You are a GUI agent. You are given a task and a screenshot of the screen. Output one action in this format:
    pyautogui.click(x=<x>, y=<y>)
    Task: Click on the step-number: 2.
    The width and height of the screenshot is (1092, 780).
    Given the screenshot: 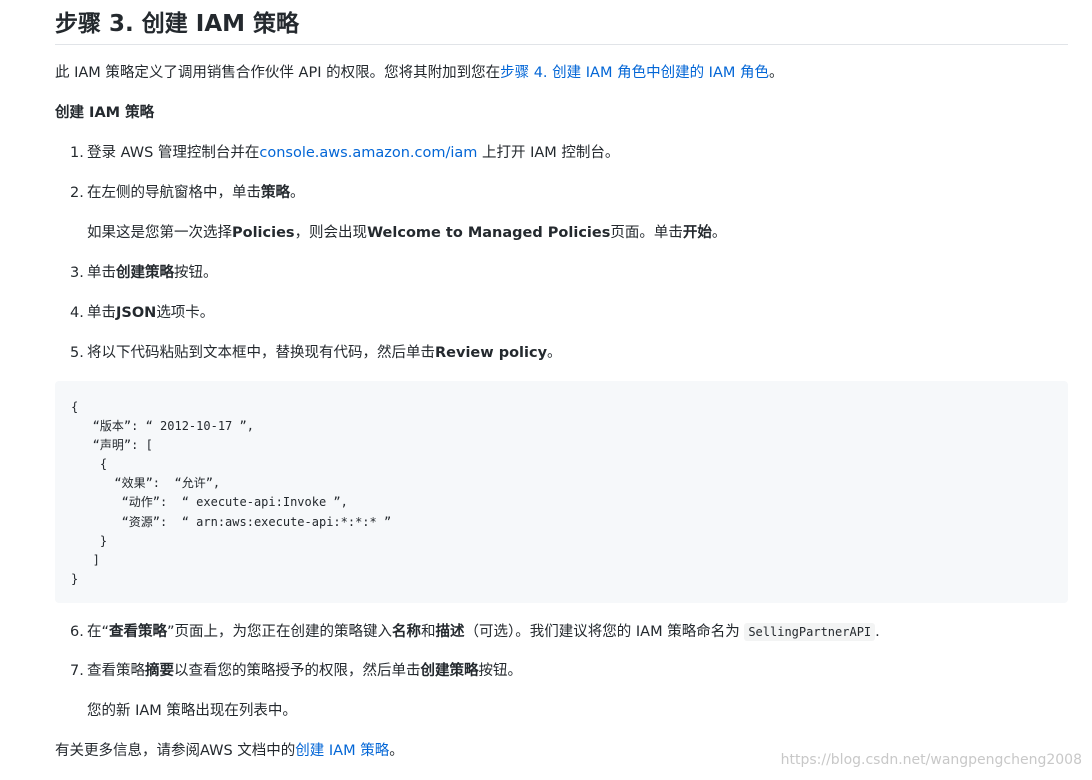 What is the action you would take?
    pyautogui.click(x=77, y=193)
    